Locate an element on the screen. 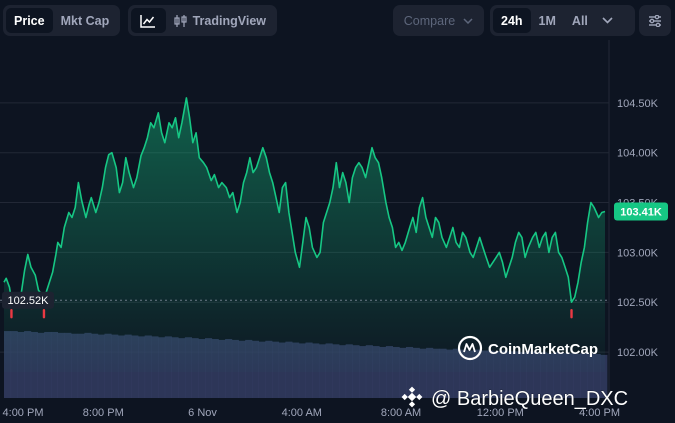 The height and width of the screenshot is (423, 675). x-tick-label: 4:00 AM is located at coordinates (302, 413).